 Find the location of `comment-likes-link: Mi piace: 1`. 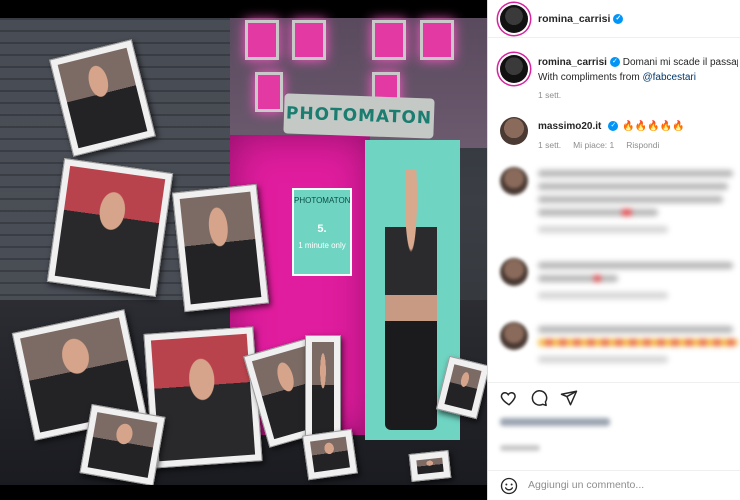

comment-likes-link: Mi piace: 1 is located at coordinates (593, 145).